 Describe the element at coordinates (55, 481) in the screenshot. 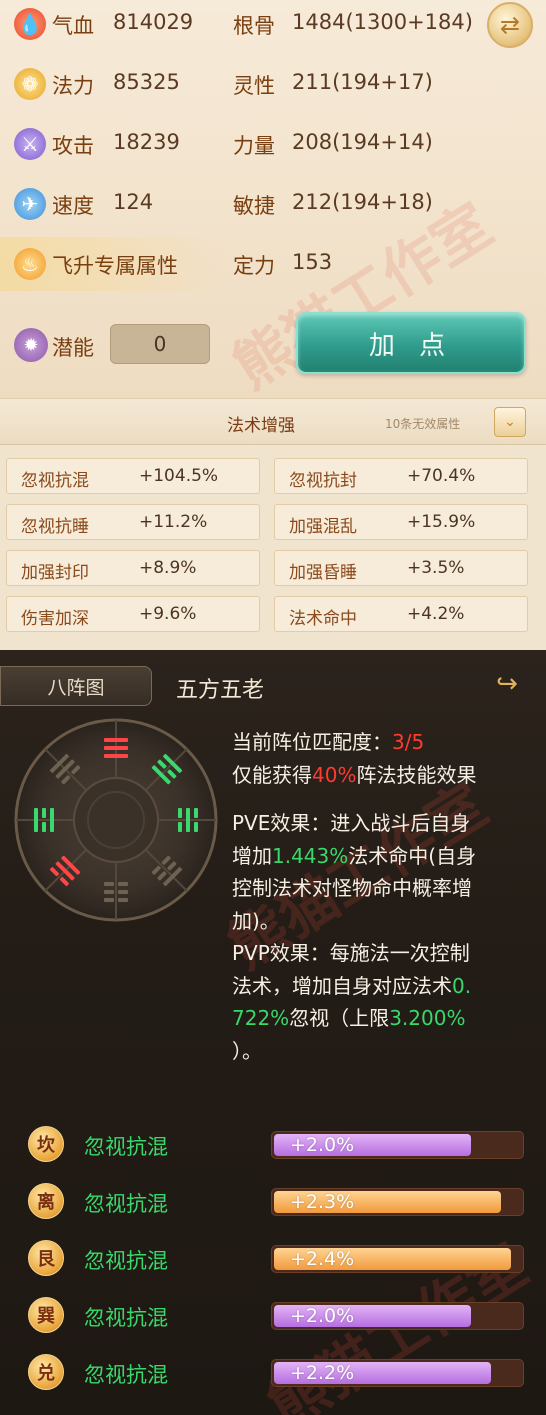

I see `stat-name: 忽视抗混` at that location.